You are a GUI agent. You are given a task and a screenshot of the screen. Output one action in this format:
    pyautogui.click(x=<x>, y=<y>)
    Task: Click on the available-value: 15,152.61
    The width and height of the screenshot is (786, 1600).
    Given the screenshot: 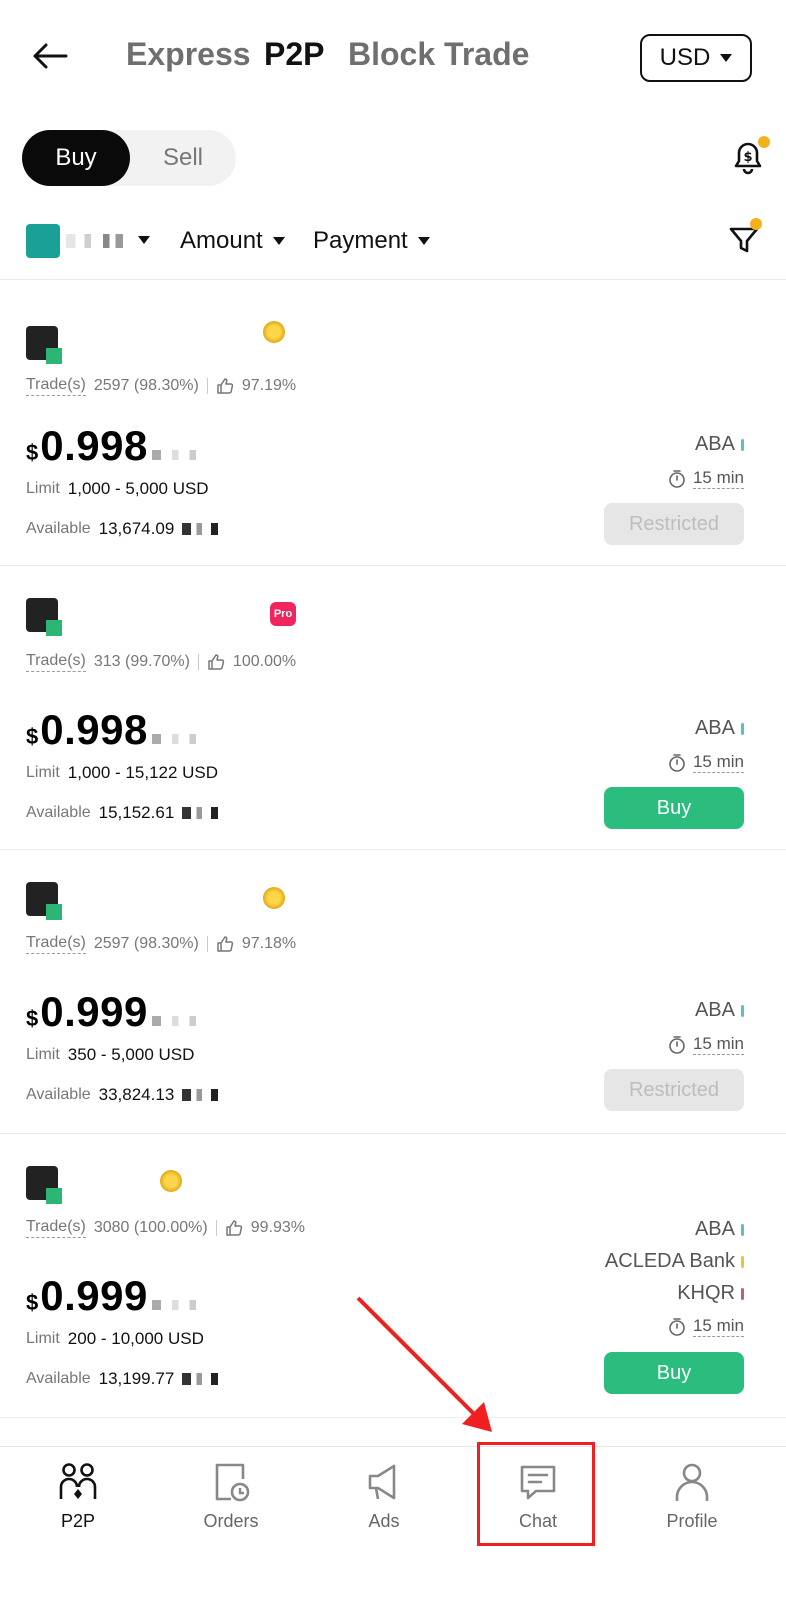 What is the action you would take?
    pyautogui.click(x=136, y=812)
    